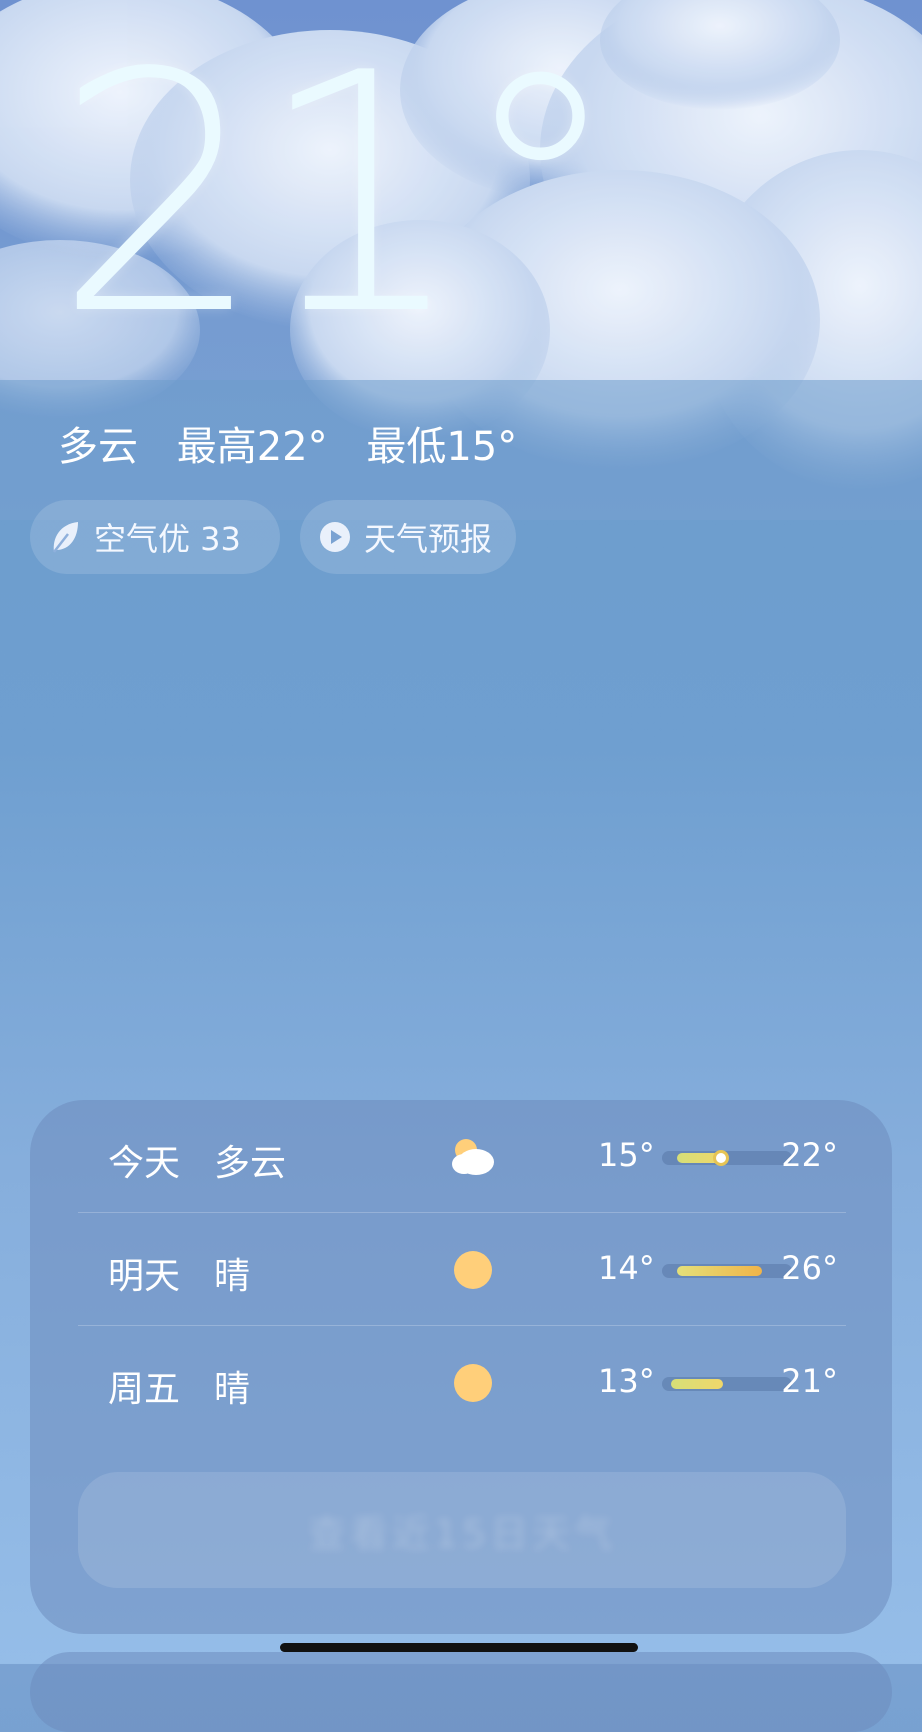 The height and width of the screenshot is (1732, 922). I want to click on forecast-low: 13°, so click(626, 1381).